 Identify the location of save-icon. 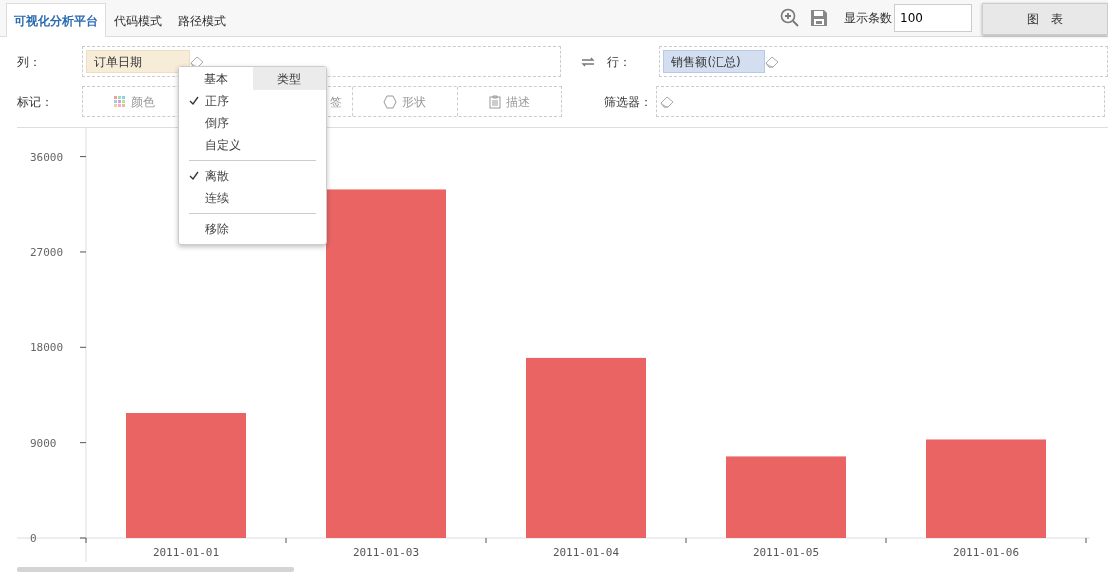
(819, 17).